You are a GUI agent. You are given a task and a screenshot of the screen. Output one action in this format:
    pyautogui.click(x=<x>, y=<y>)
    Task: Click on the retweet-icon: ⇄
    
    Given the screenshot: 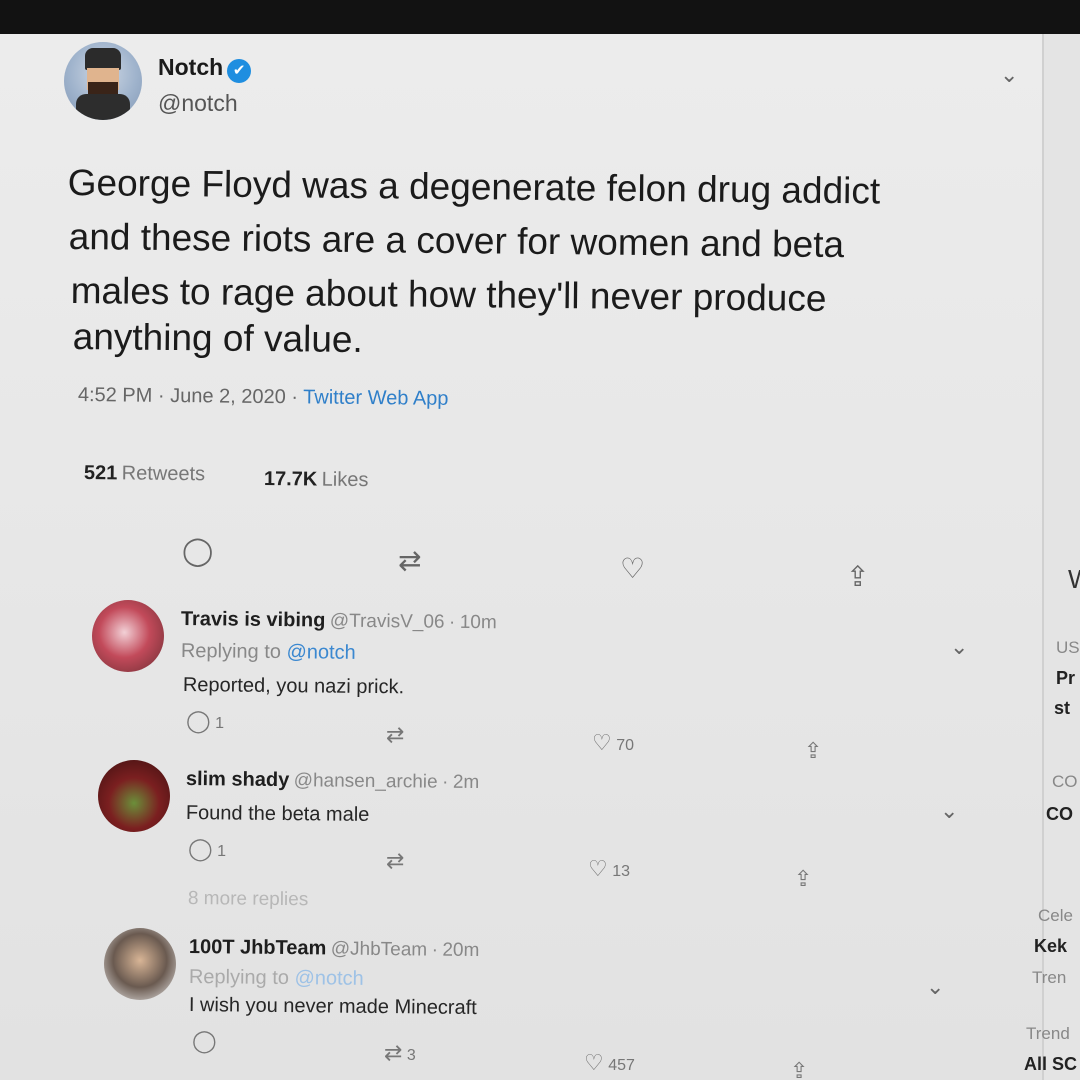 What is the action you would take?
    pyautogui.click(x=409, y=560)
    